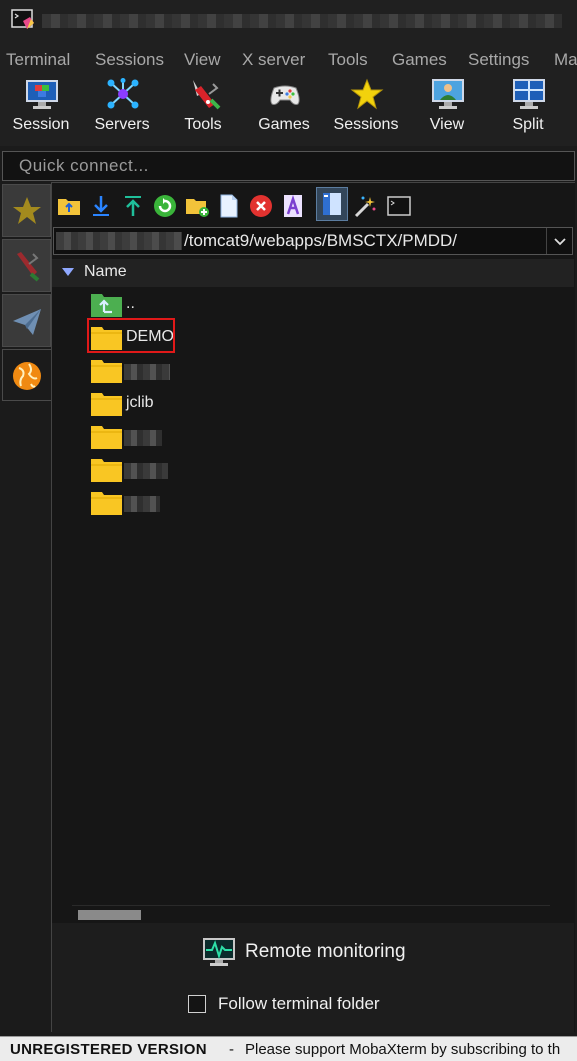 The height and width of the screenshot is (1061, 577). I want to click on follow-terminal-checkbox, so click(197, 1004).